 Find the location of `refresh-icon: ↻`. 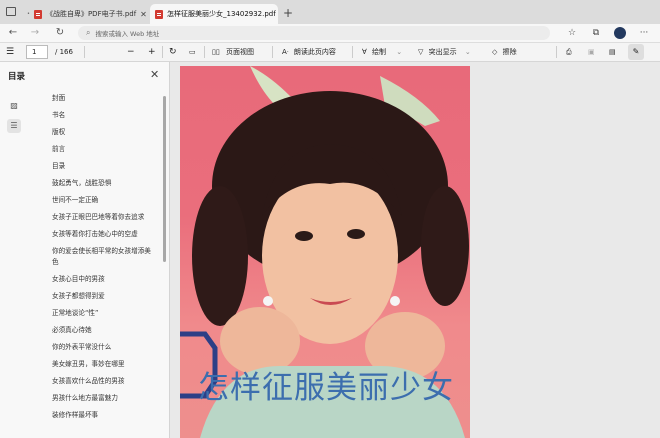

refresh-icon: ↻ is located at coordinates (60, 33).